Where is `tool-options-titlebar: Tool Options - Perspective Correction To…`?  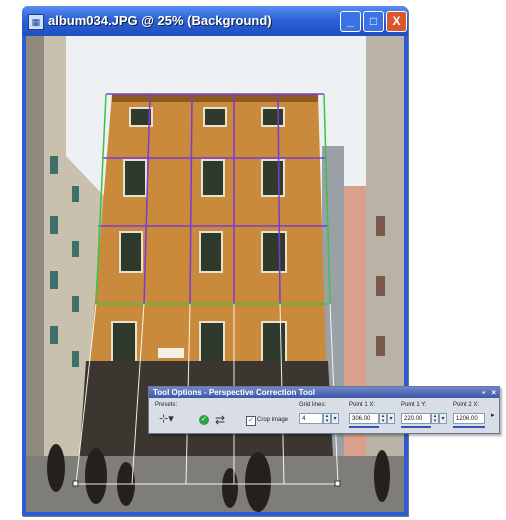 tool-options-titlebar: Tool Options - Perspective Correction To… is located at coordinates (324, 392).